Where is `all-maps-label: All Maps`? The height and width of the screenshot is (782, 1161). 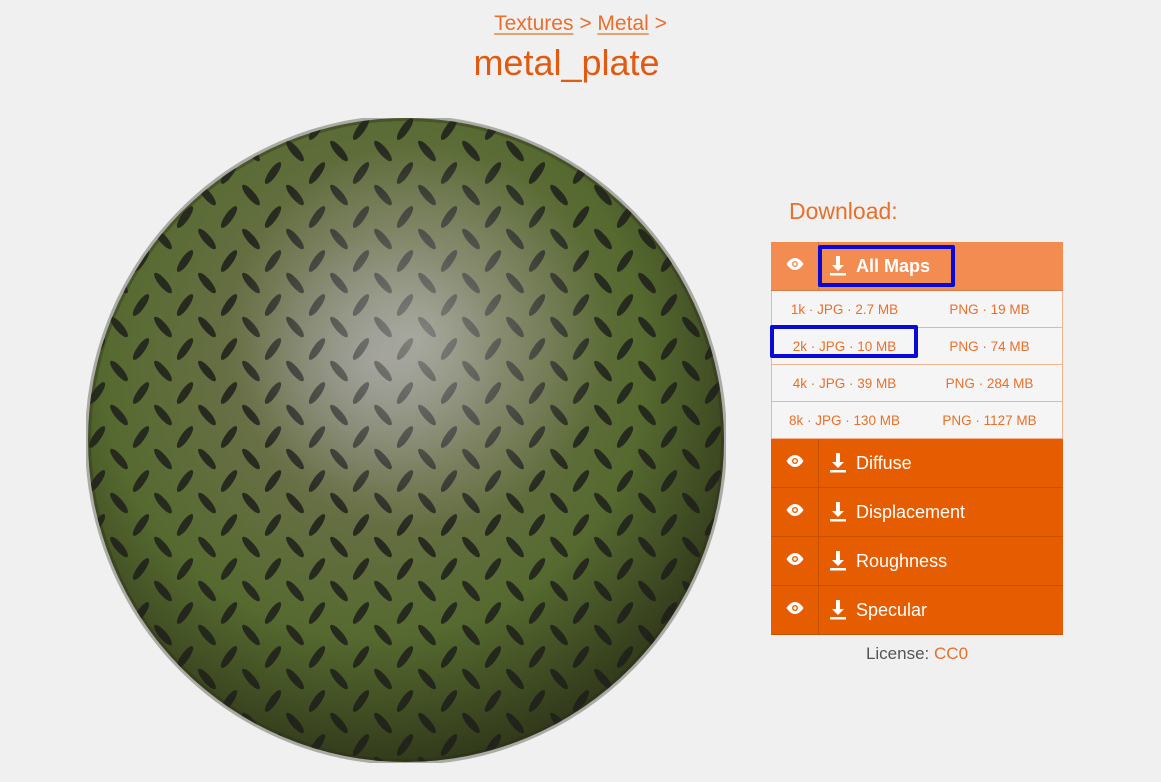
all-maps-label: All Maps is located at coordinates (893, 265).